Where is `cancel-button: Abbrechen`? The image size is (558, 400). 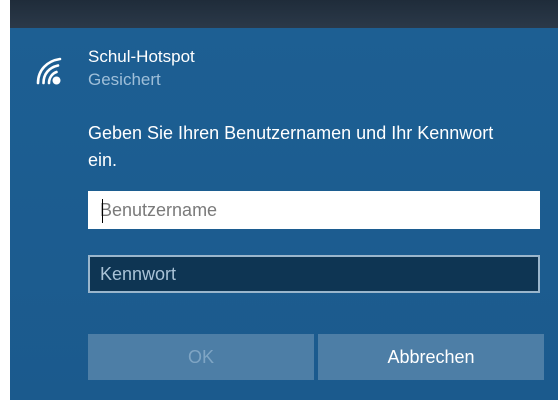 cancel-button: Abbrechen is located at coordinates (431, 357).